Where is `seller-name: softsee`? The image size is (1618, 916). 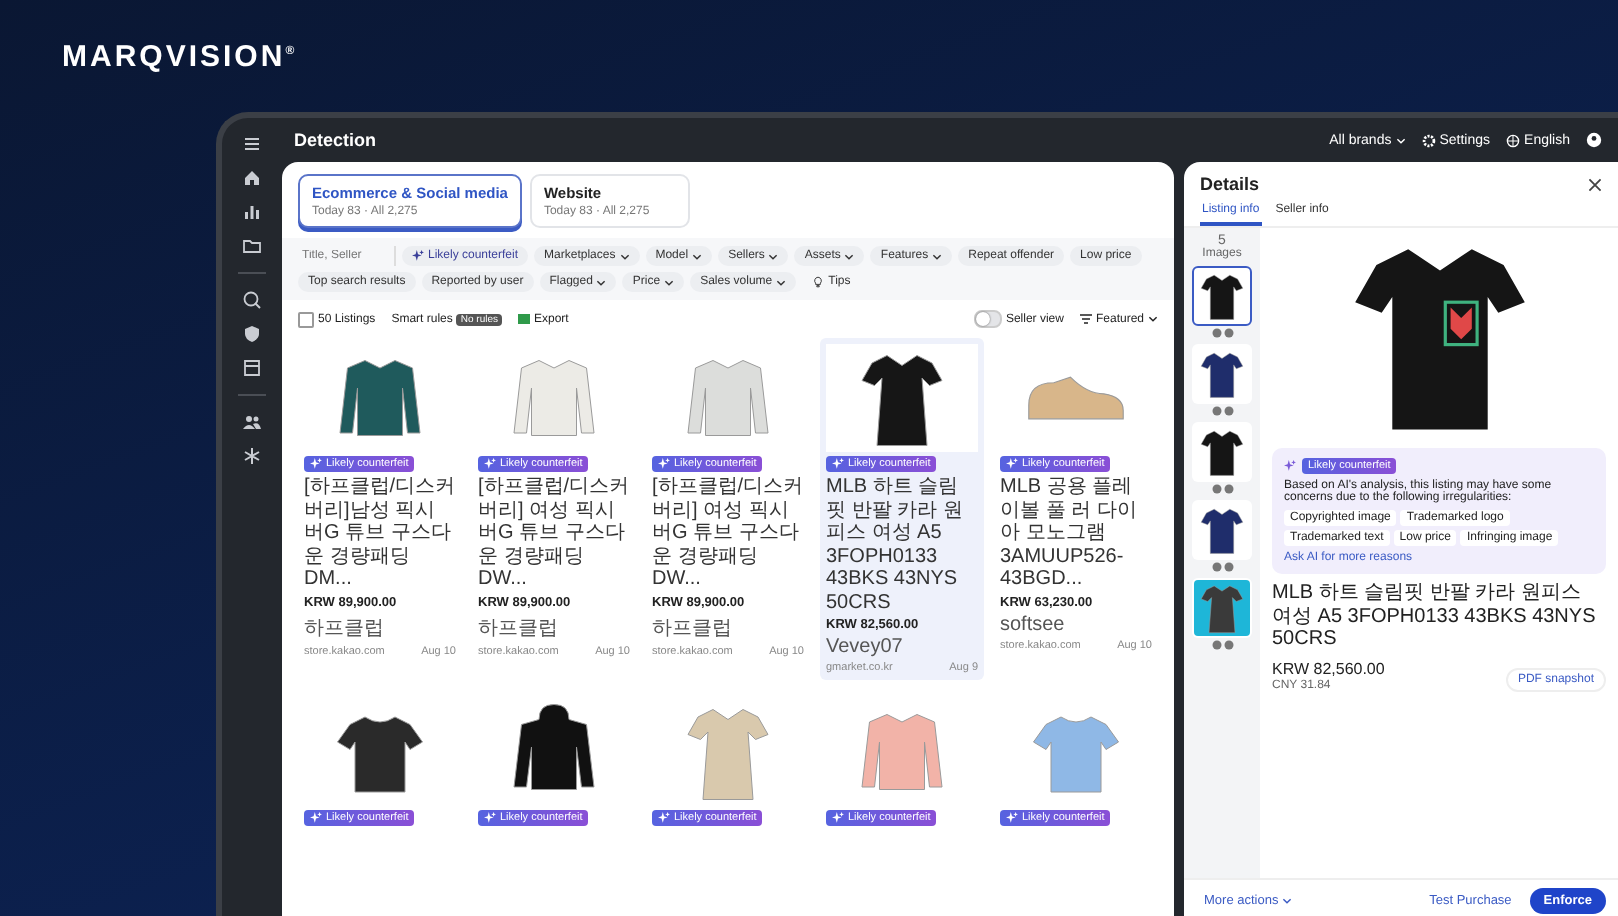
seller-name: softsee is located at coordinates (1033, 624).